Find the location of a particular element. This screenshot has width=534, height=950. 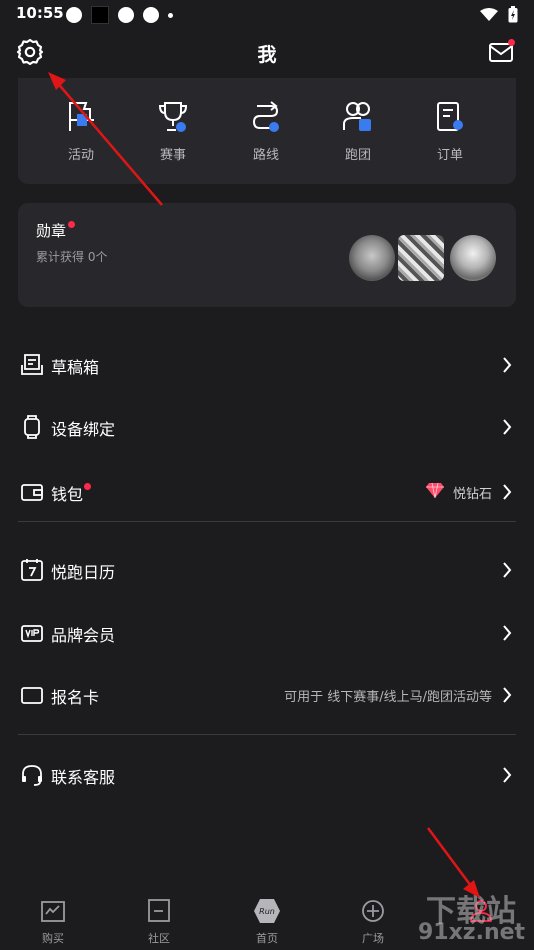

registration-card-hint: 可用于 线下赛事/线上马/跑团活动等 is located at coordinates (388, 697).